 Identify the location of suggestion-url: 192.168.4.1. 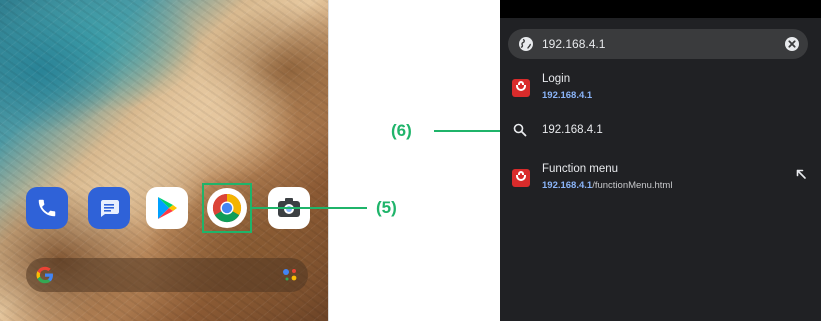
(567, 95).